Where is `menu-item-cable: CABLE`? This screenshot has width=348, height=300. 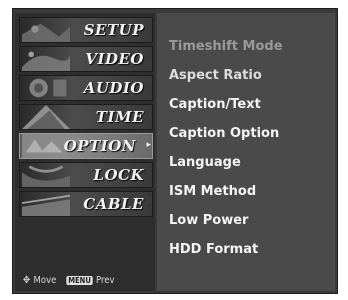 menu-item-cable: CABLE is located at coordinates (86, 204).